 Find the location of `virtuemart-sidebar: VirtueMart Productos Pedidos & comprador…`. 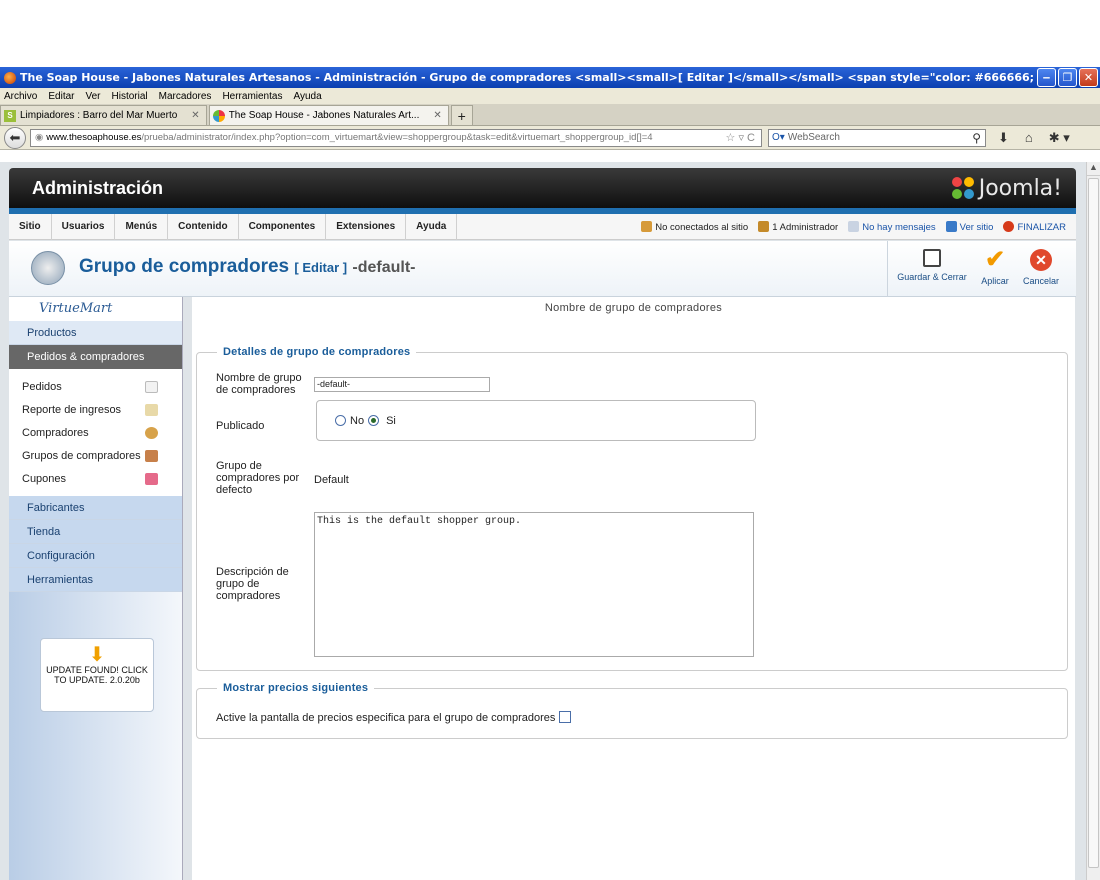

virtuemart-sidebar: VirtueMart Productos Pedidos & comprador… is located at coordinates (96, 588).